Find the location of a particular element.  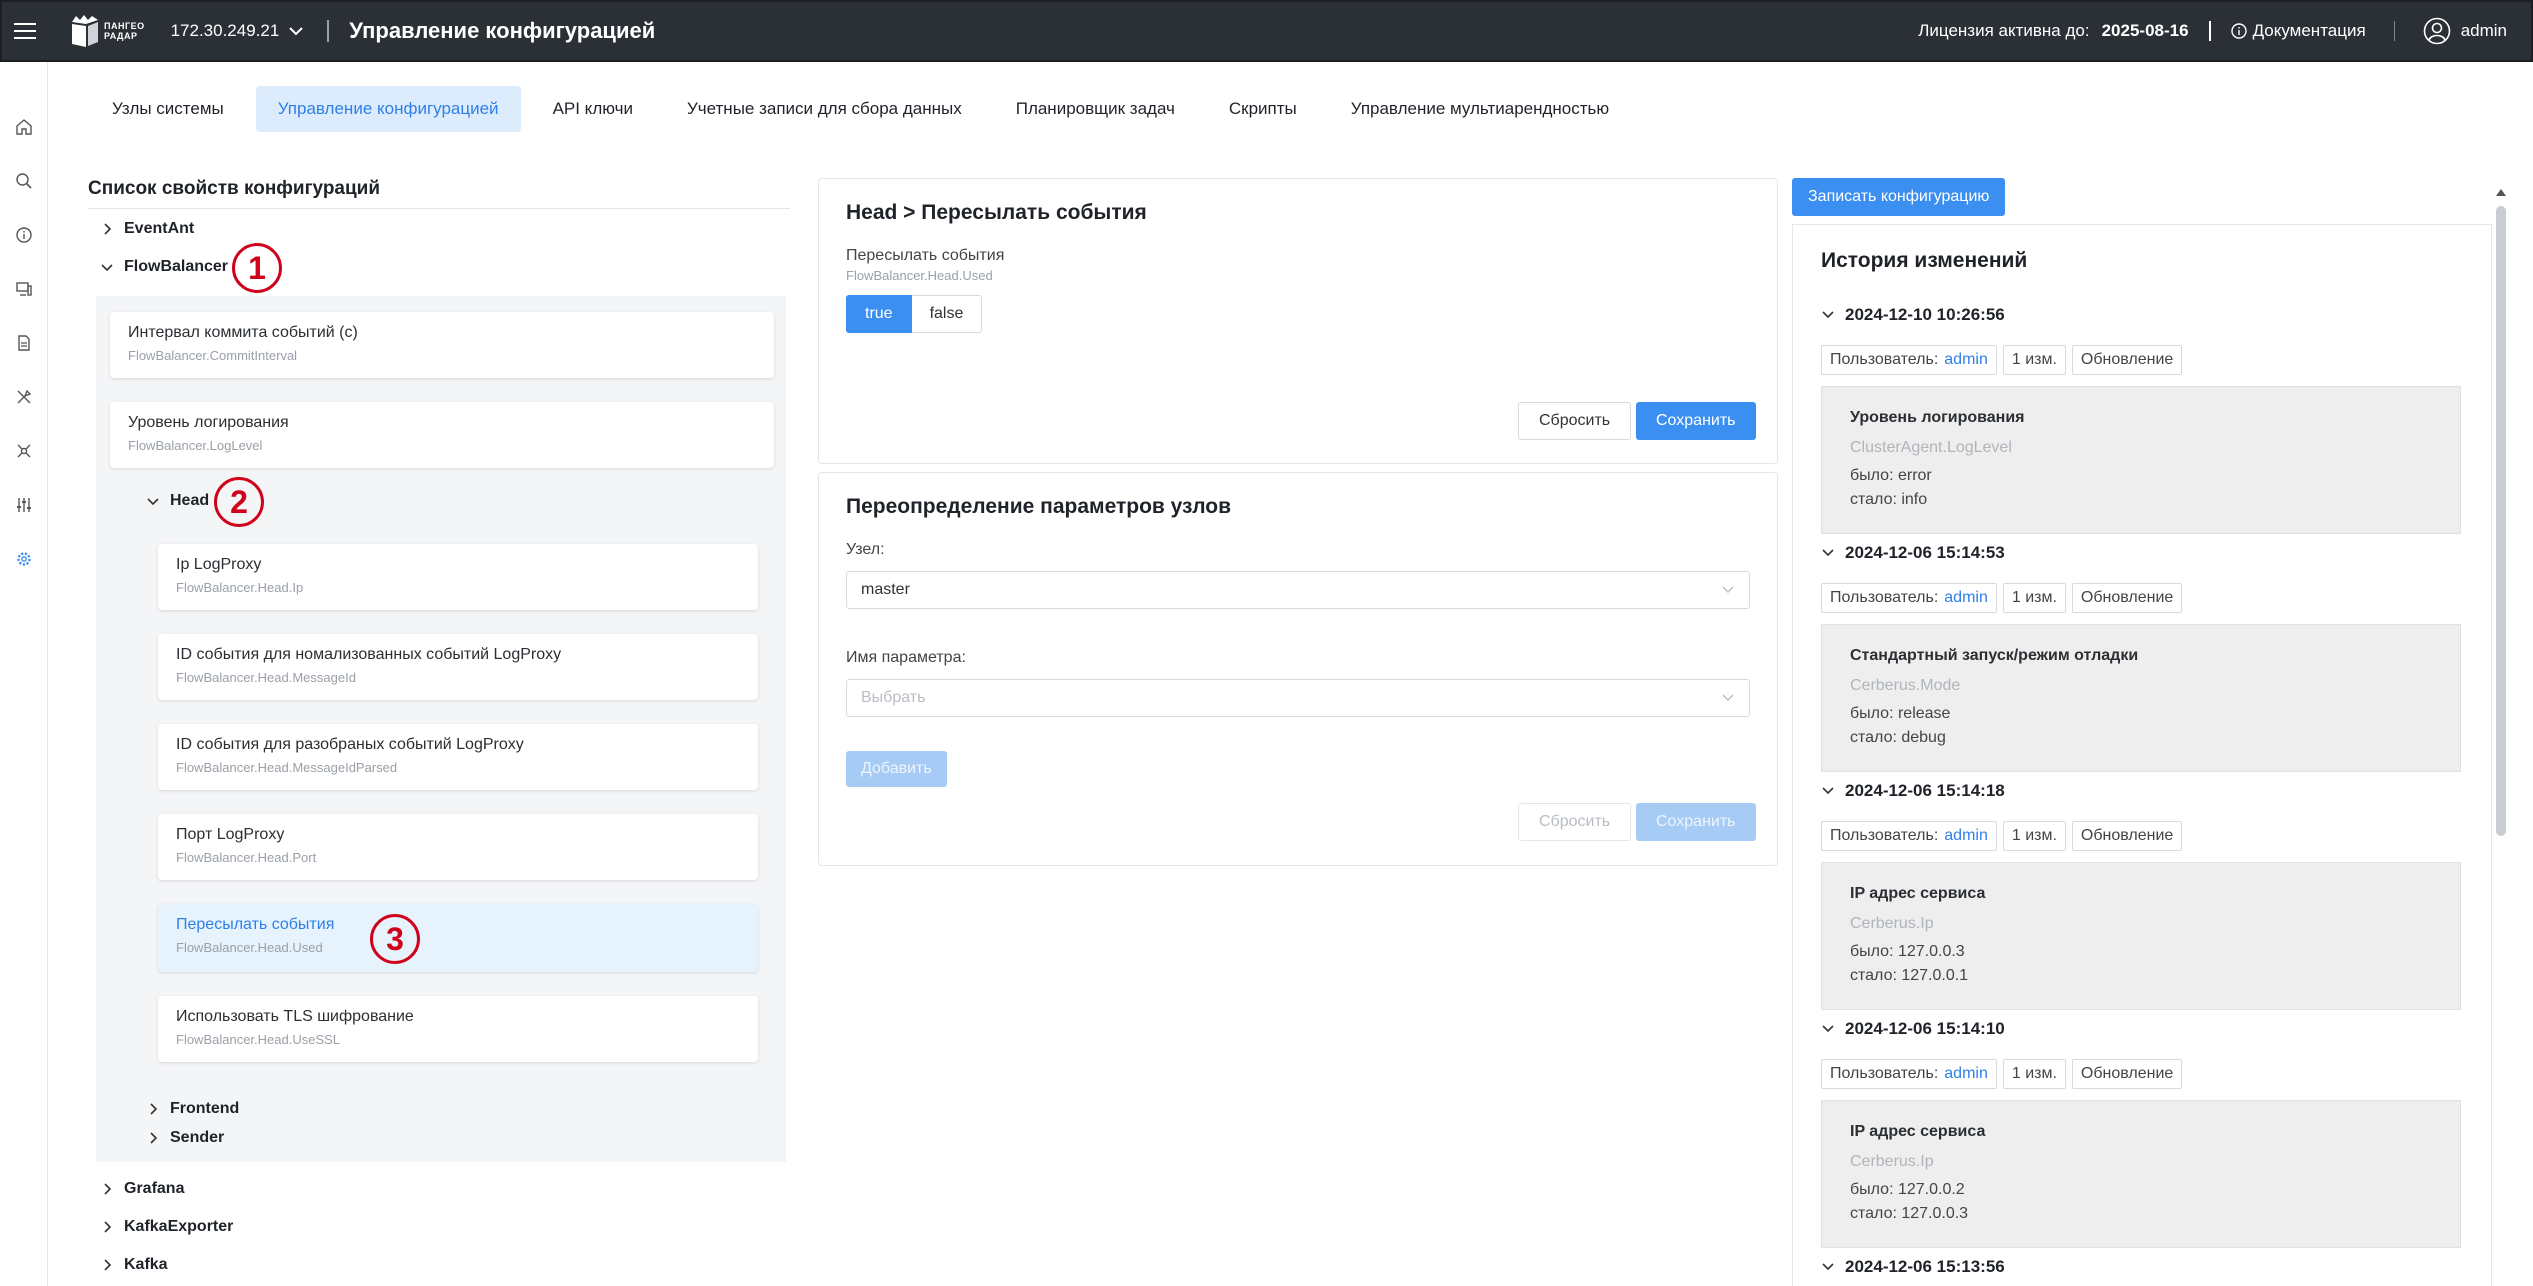

host-selector: 172.30.249.21 is located at coordinates (237, 31).